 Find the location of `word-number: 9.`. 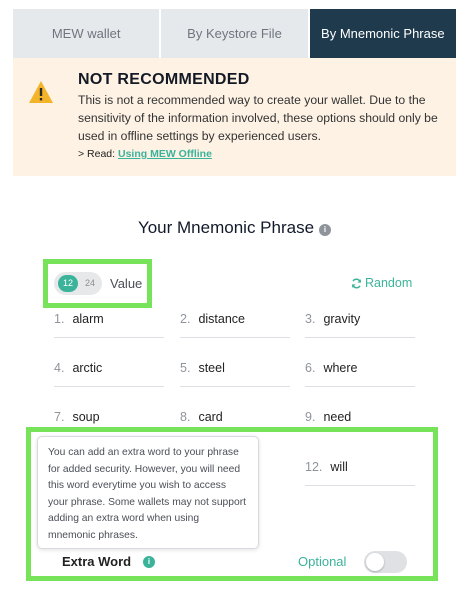

word-number: 9. is located at coordinates (310, 417).